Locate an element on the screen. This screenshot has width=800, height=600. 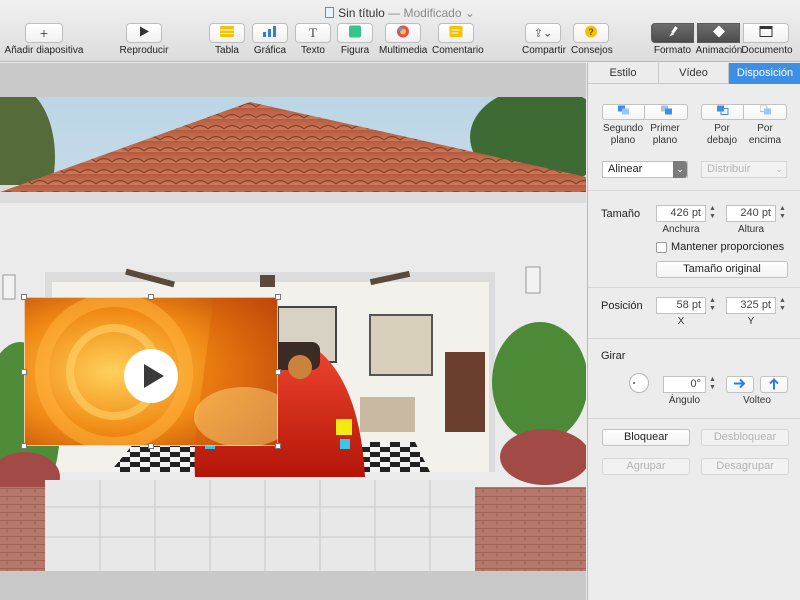
resize-handle-top-left is located at coordinates (24, 297).